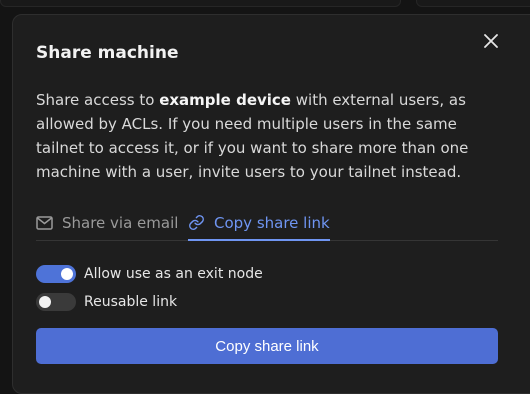 This screenshot has height=394, width=530. I want to click on reusable-link-toggle-row: Reusable link, so click(106, 302).